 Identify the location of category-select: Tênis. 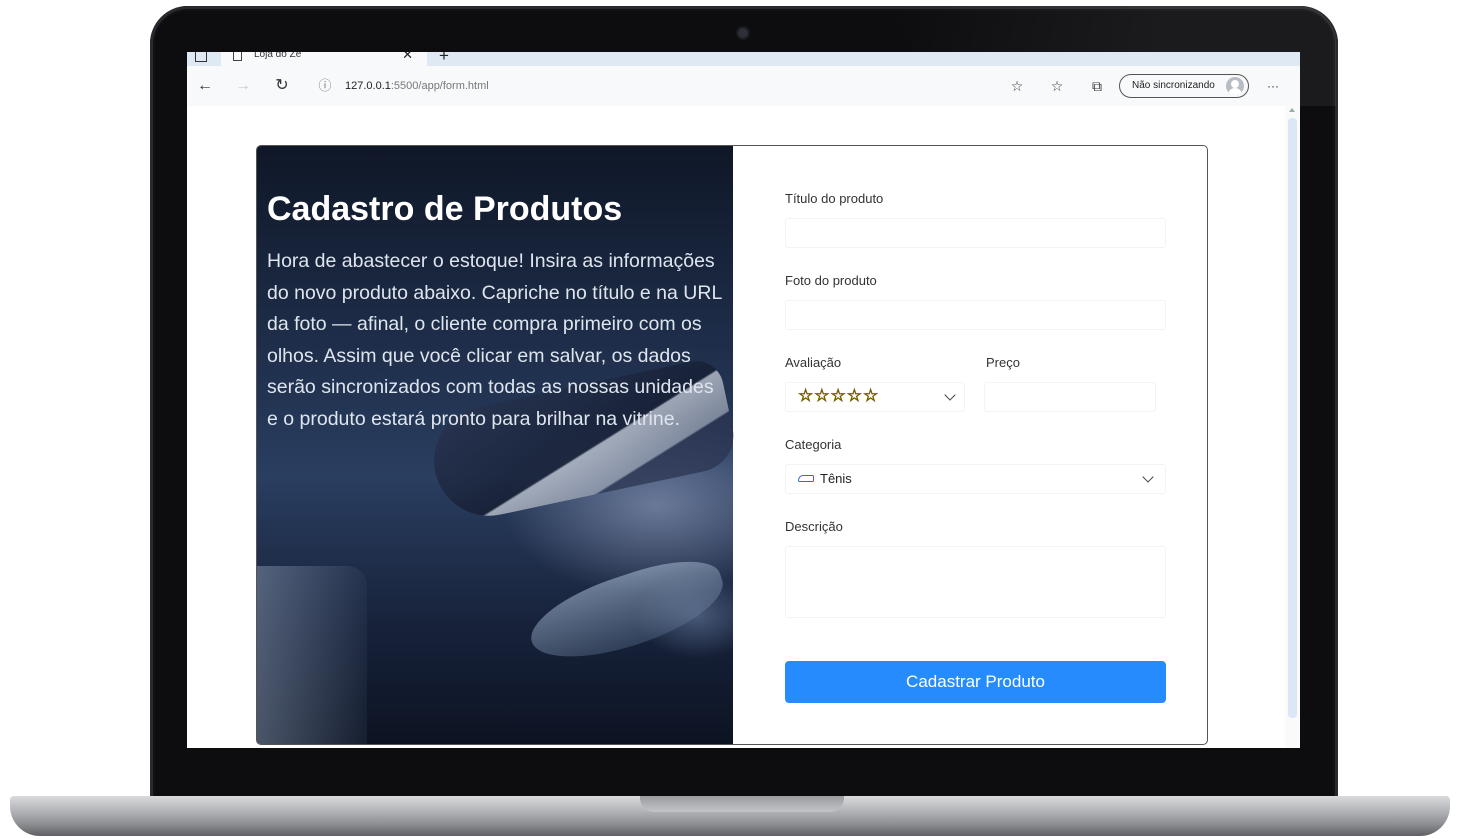
(975, 479).